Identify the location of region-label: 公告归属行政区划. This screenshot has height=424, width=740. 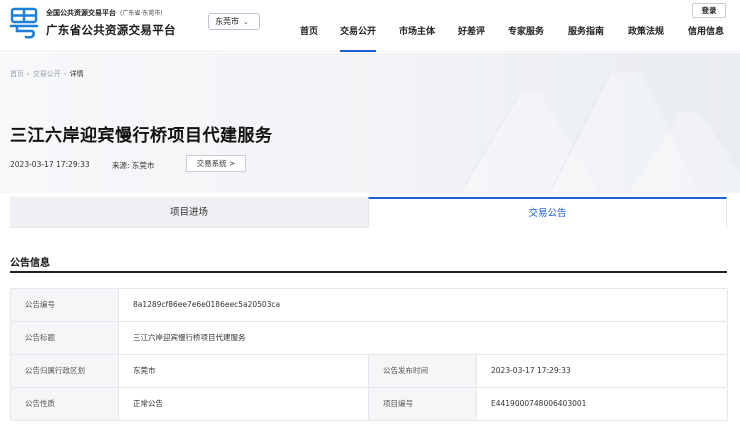
(65, 371).